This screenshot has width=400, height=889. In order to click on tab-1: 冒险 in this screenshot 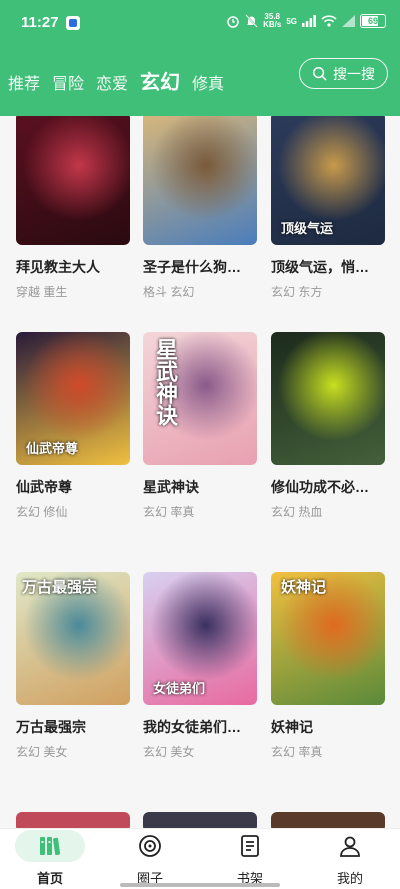, I will do `click(68, 82)`.